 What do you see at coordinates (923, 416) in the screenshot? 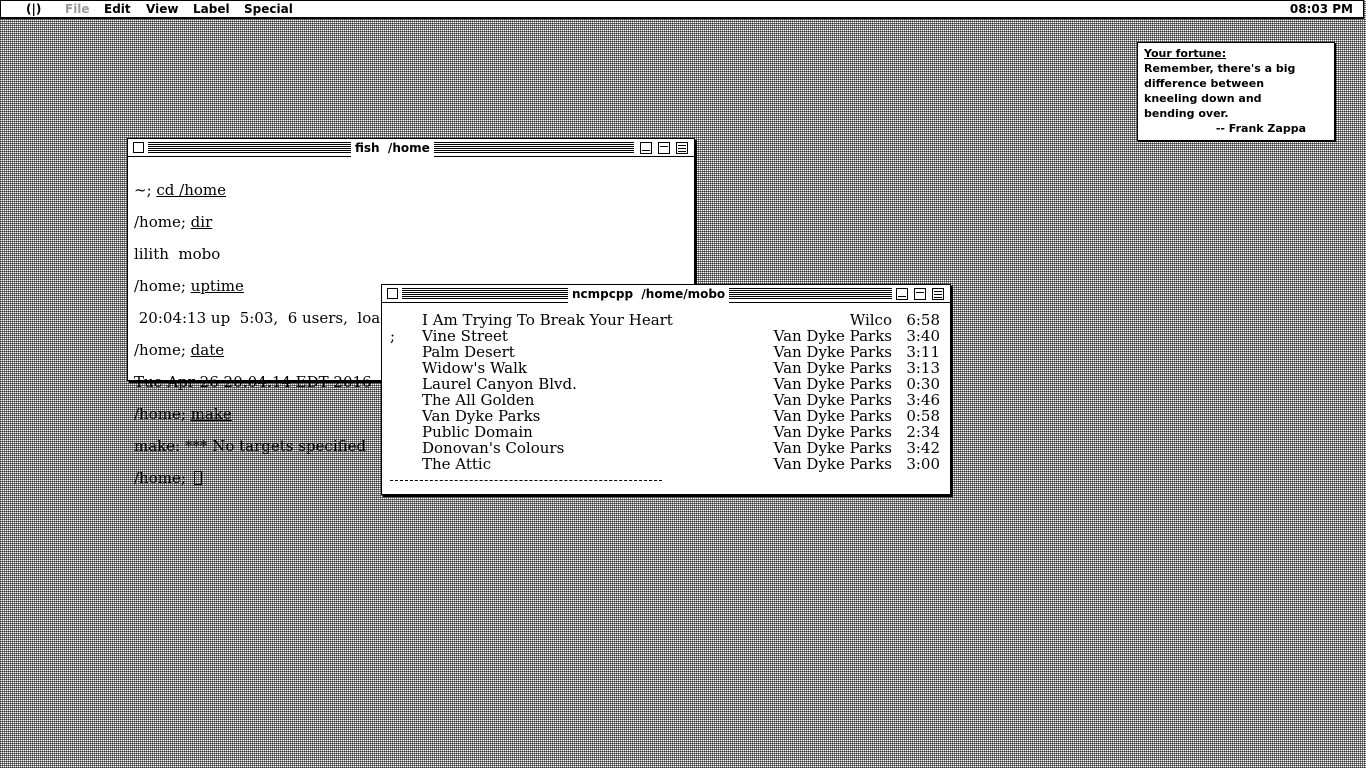
I see `track-time: 0:58` at bounding box center [923, 416].